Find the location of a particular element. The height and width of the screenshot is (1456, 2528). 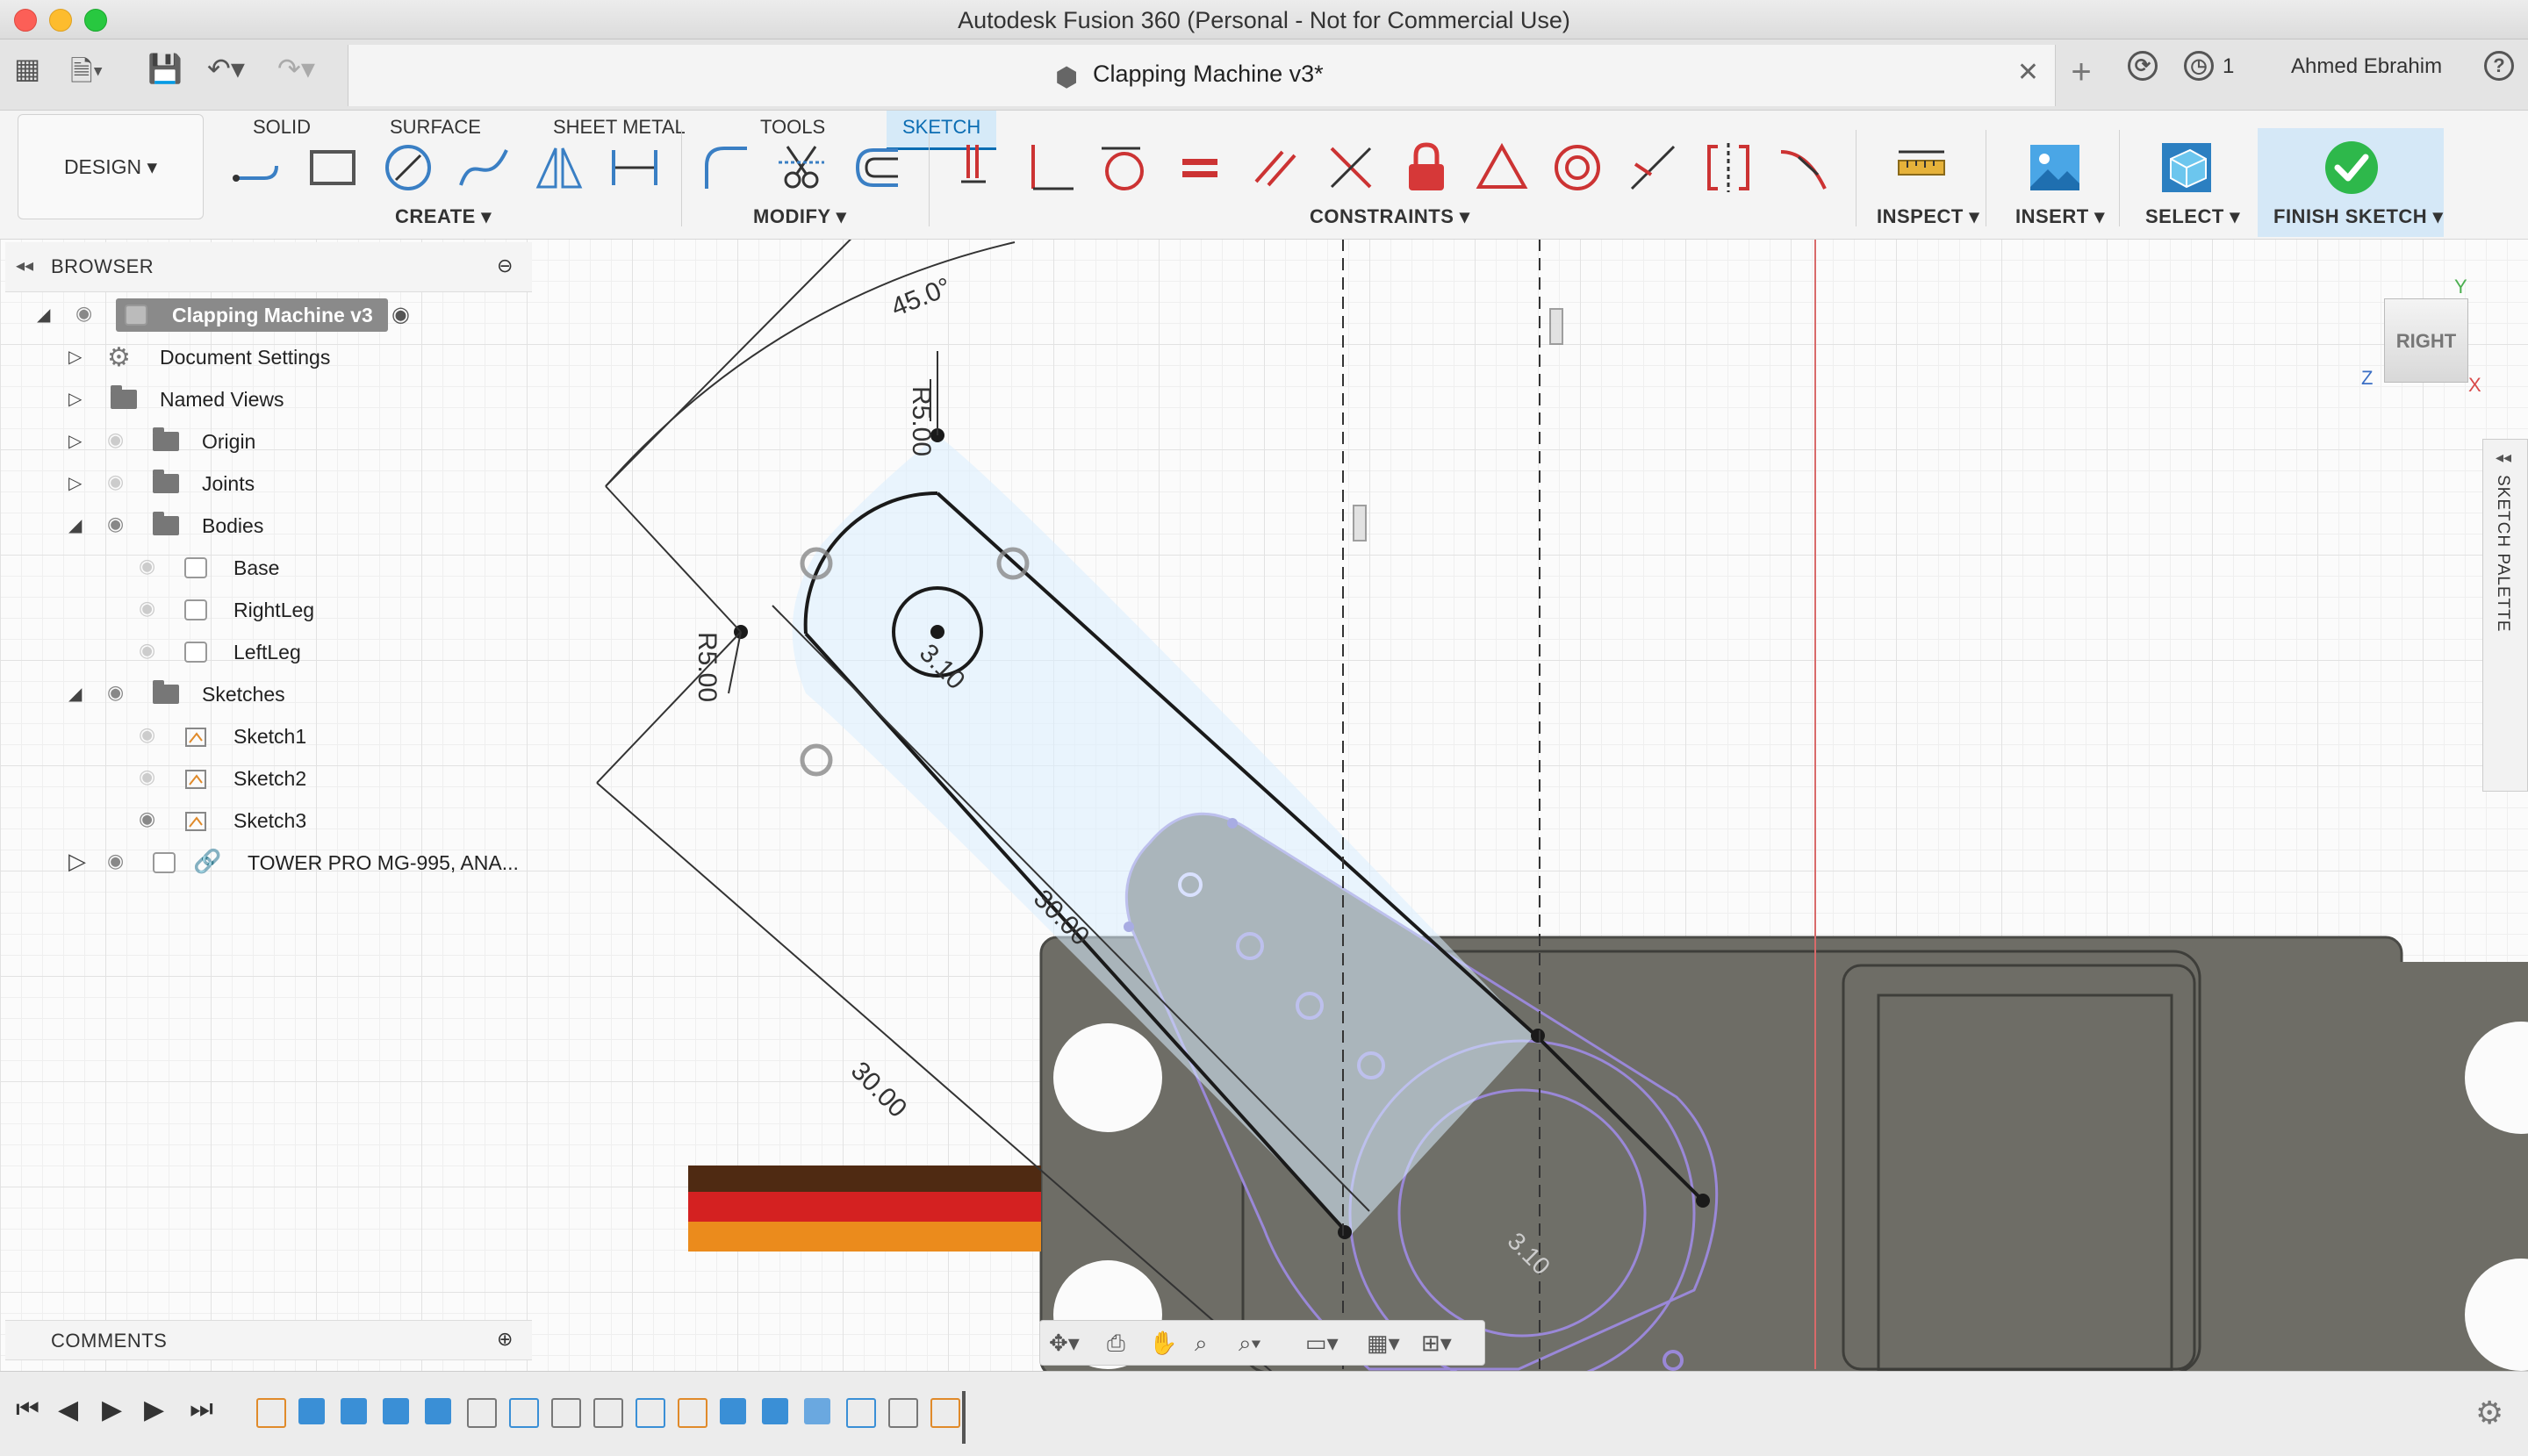

tree-item-sketch2: ◉ Sketch2 is located at coordinates (269, 778).